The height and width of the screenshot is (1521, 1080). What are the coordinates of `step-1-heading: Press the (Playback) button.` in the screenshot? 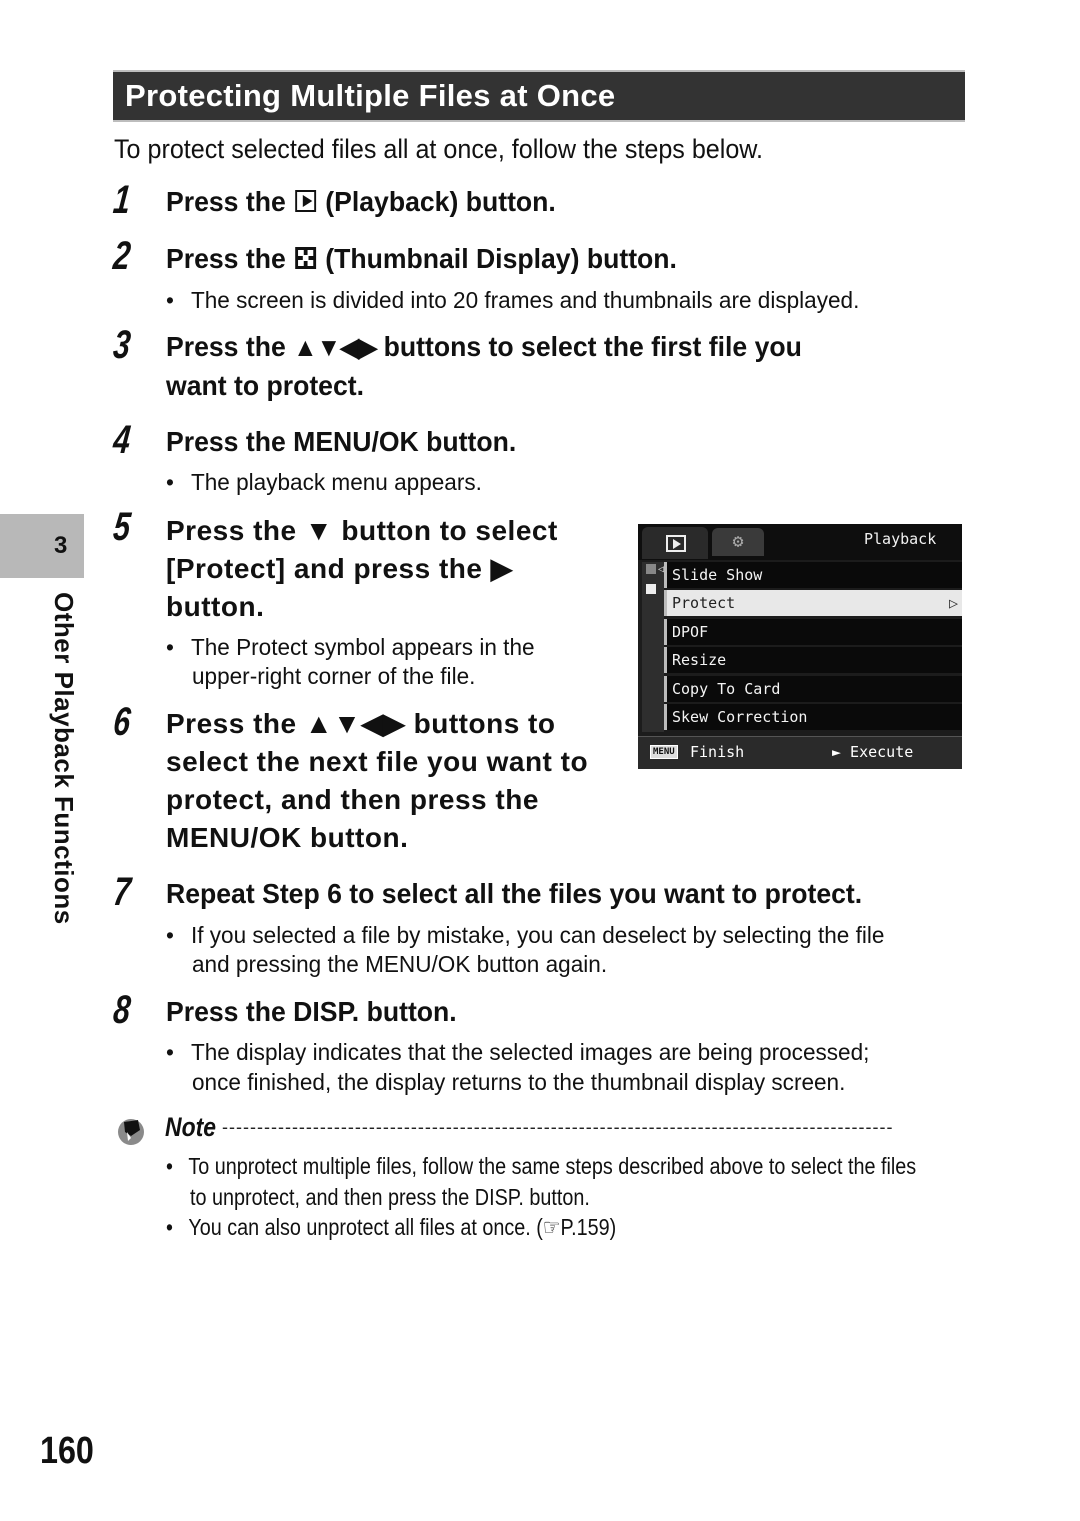 It's located at (361, 202).